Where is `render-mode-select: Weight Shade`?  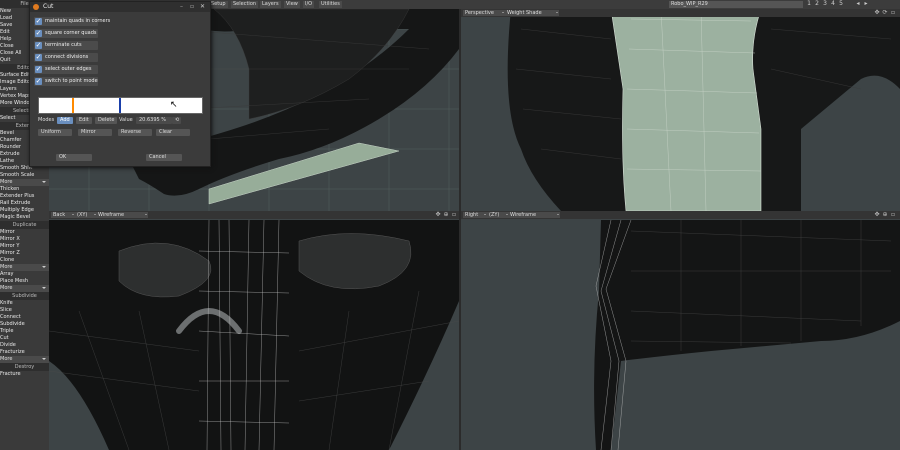 render-mode-select: Weight Shade is located at coordinates (532, 13).